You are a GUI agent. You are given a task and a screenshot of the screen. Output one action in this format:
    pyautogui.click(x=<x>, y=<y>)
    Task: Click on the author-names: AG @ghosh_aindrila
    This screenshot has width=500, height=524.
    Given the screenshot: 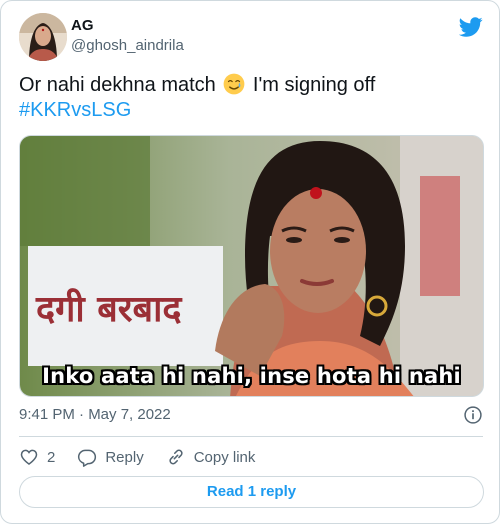 What is the action you would take?
    pyautogui.click(x=127, y=36)
    